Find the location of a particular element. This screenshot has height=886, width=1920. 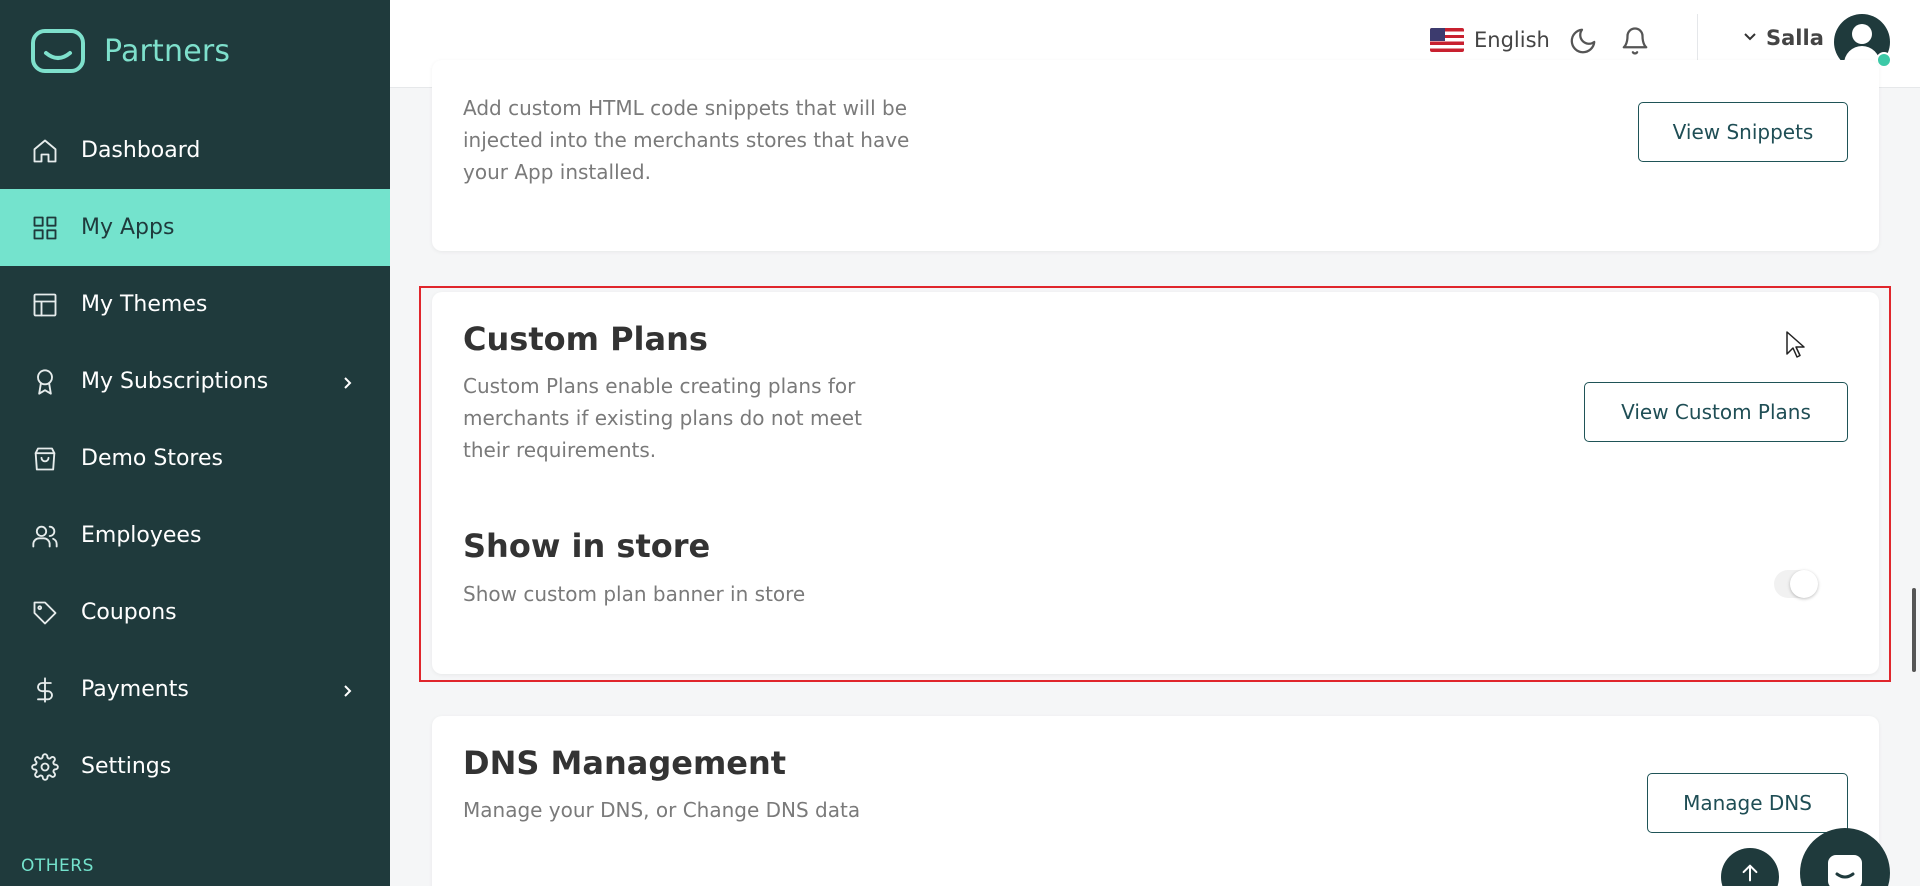

view-snippets-button: View Snippets is located at coordinates (1743, 132).